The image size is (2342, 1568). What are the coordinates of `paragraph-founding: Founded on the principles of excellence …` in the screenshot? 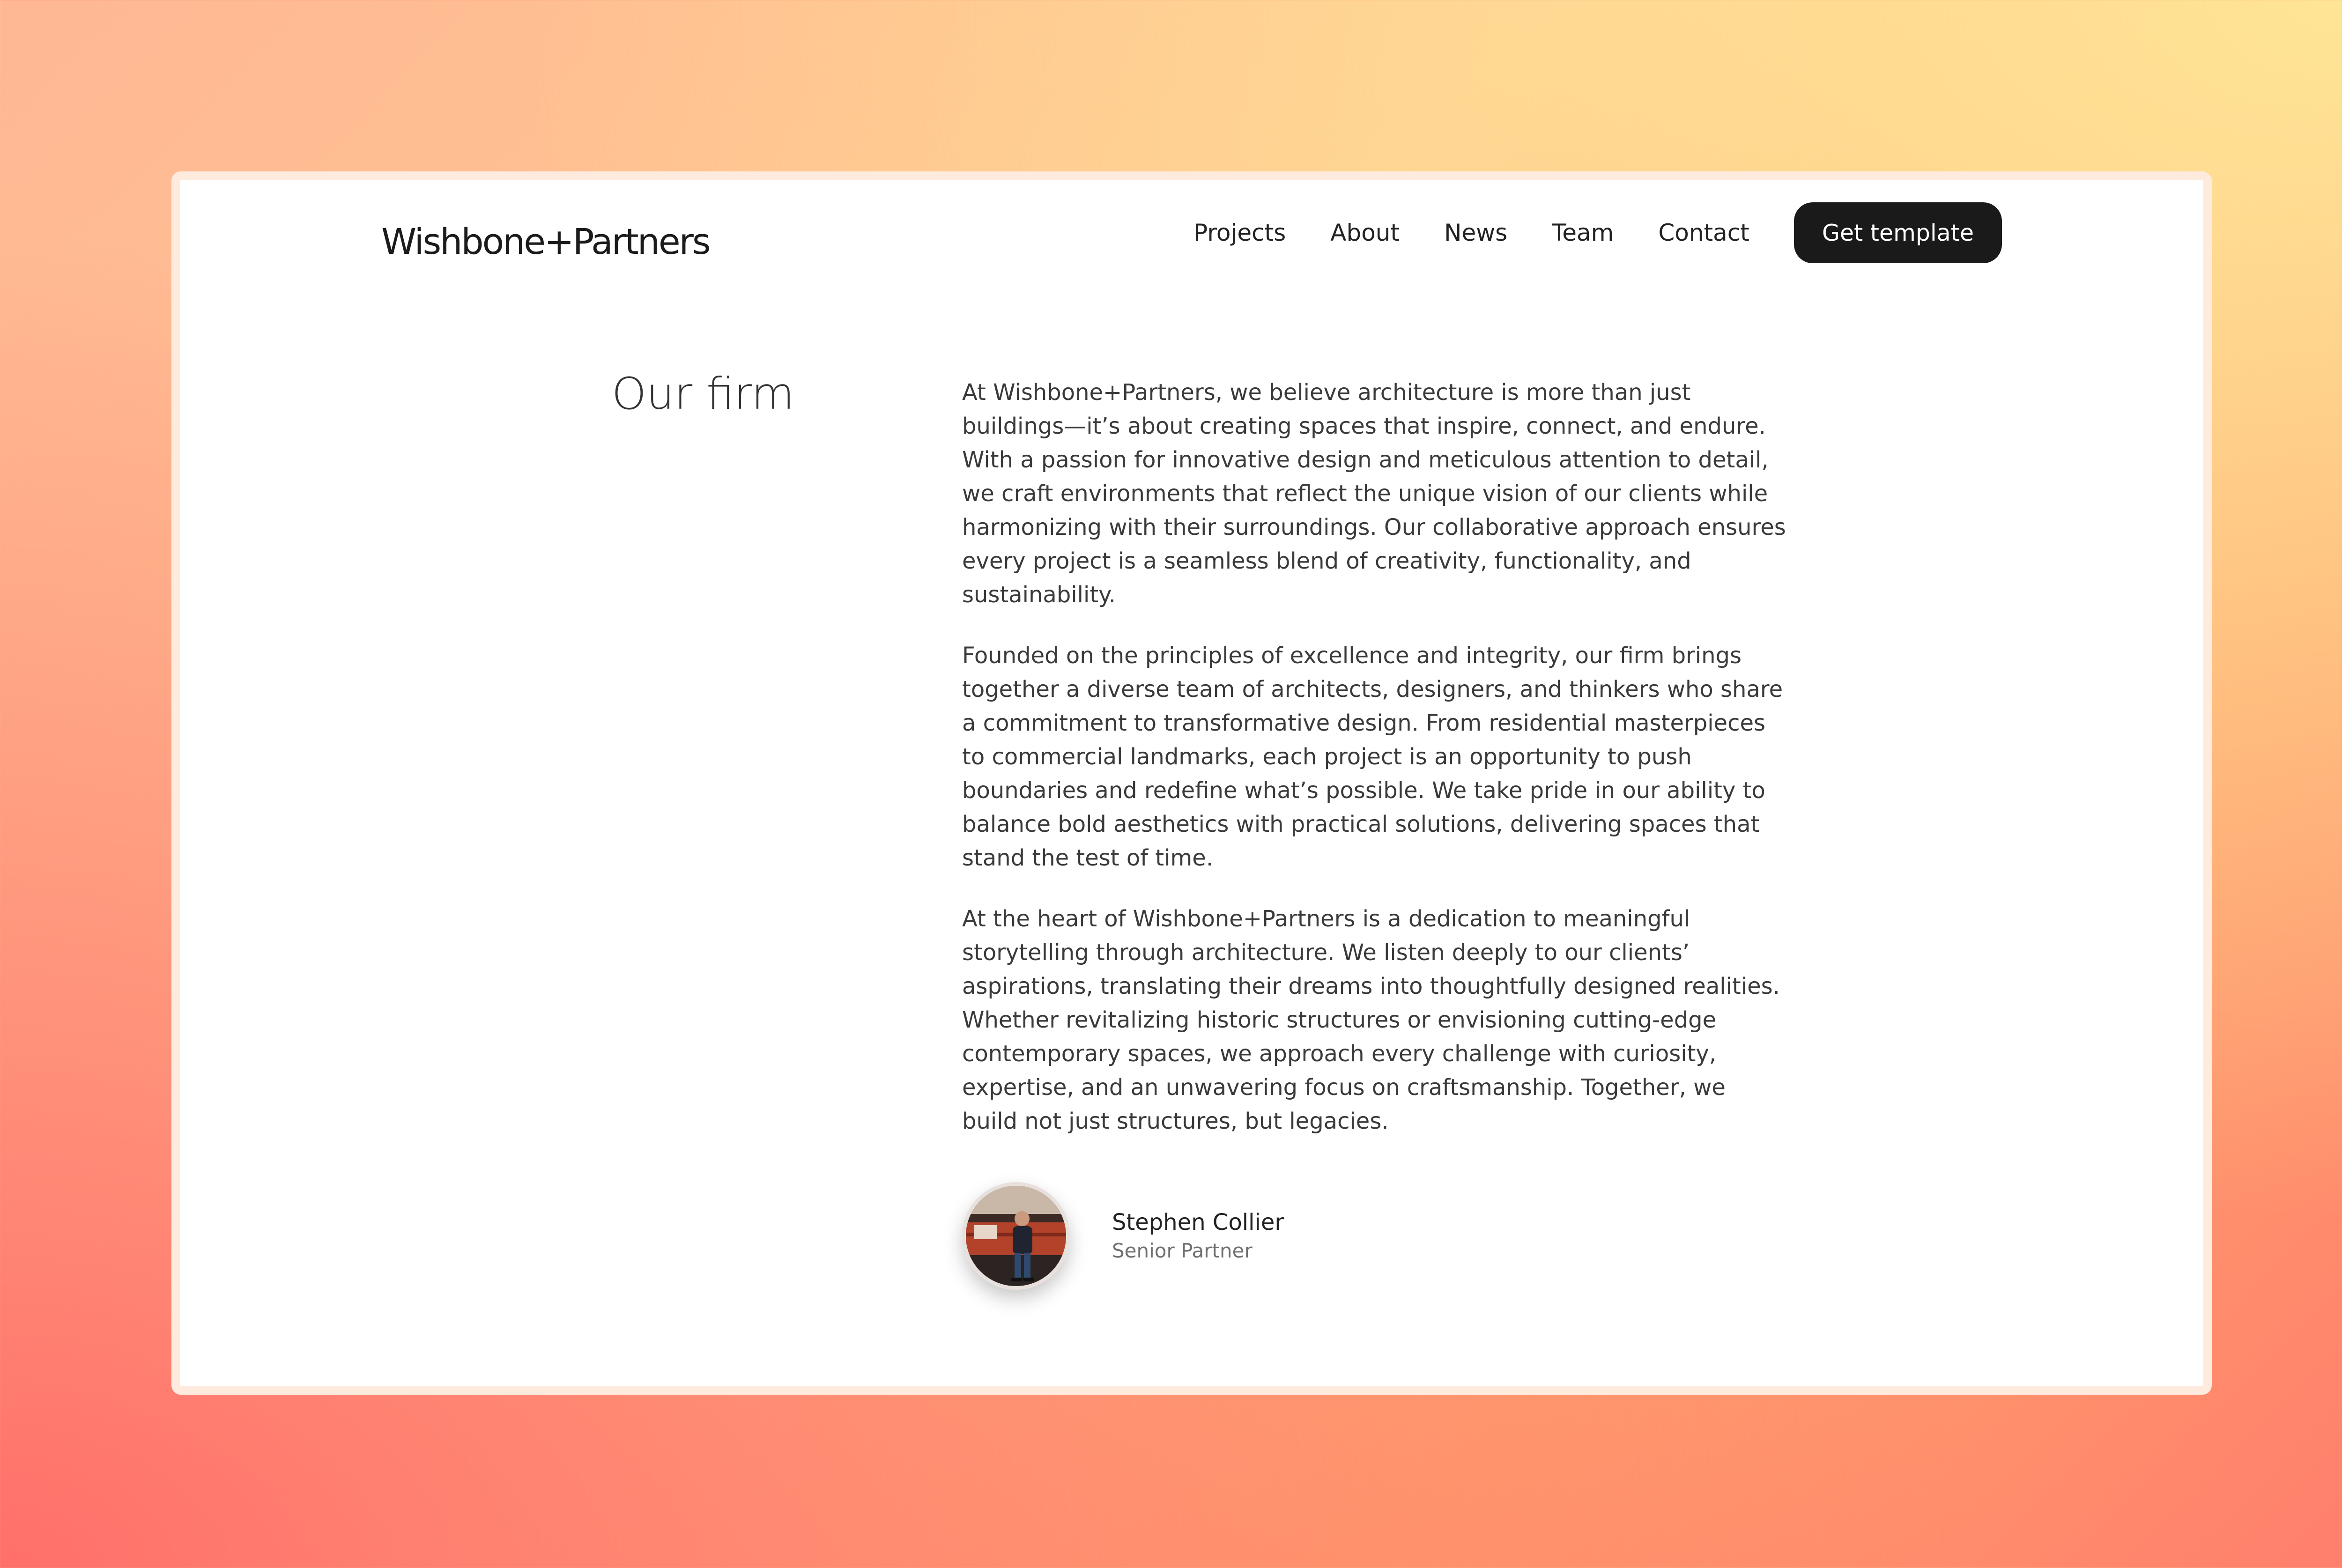 It's located at (1372, 757).